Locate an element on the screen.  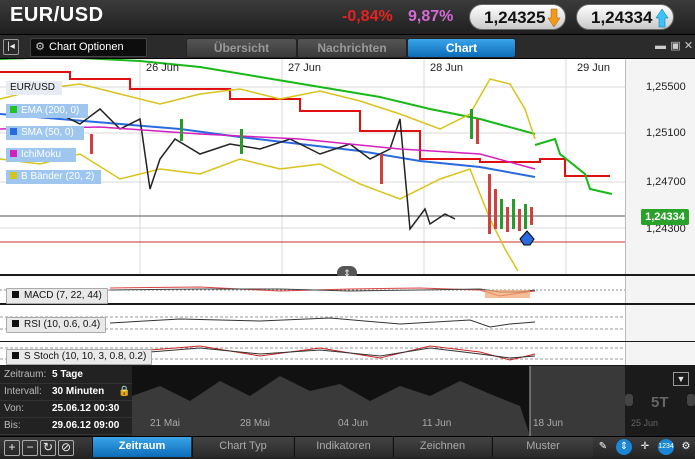
navigator-x-label: 04 Jun is located at coordinates (353, 423).